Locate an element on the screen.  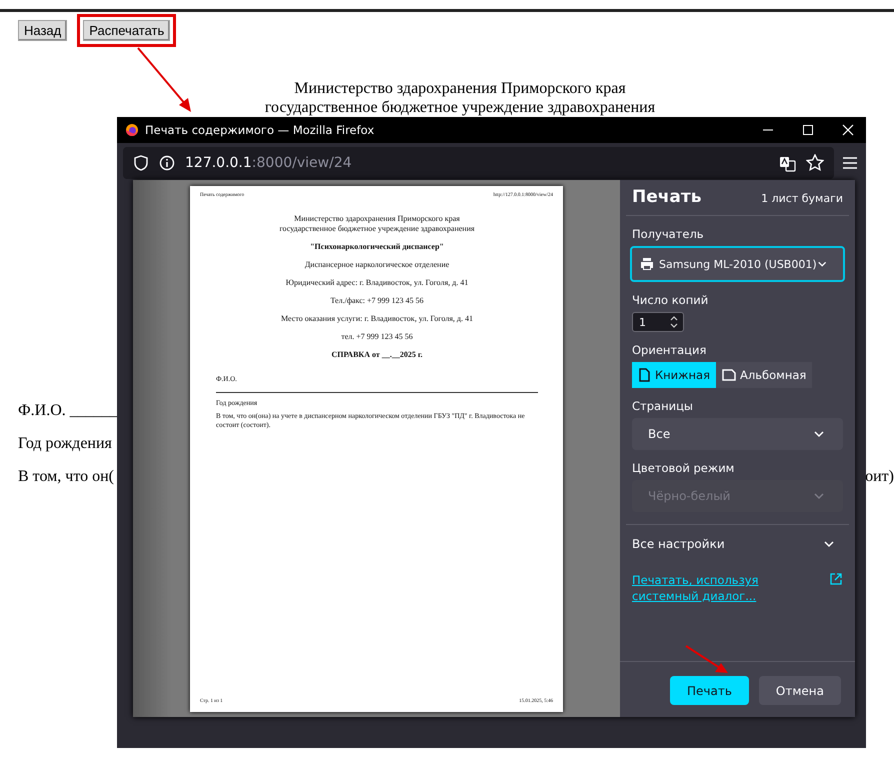
shield-icon is located at coordinates (141, 163).